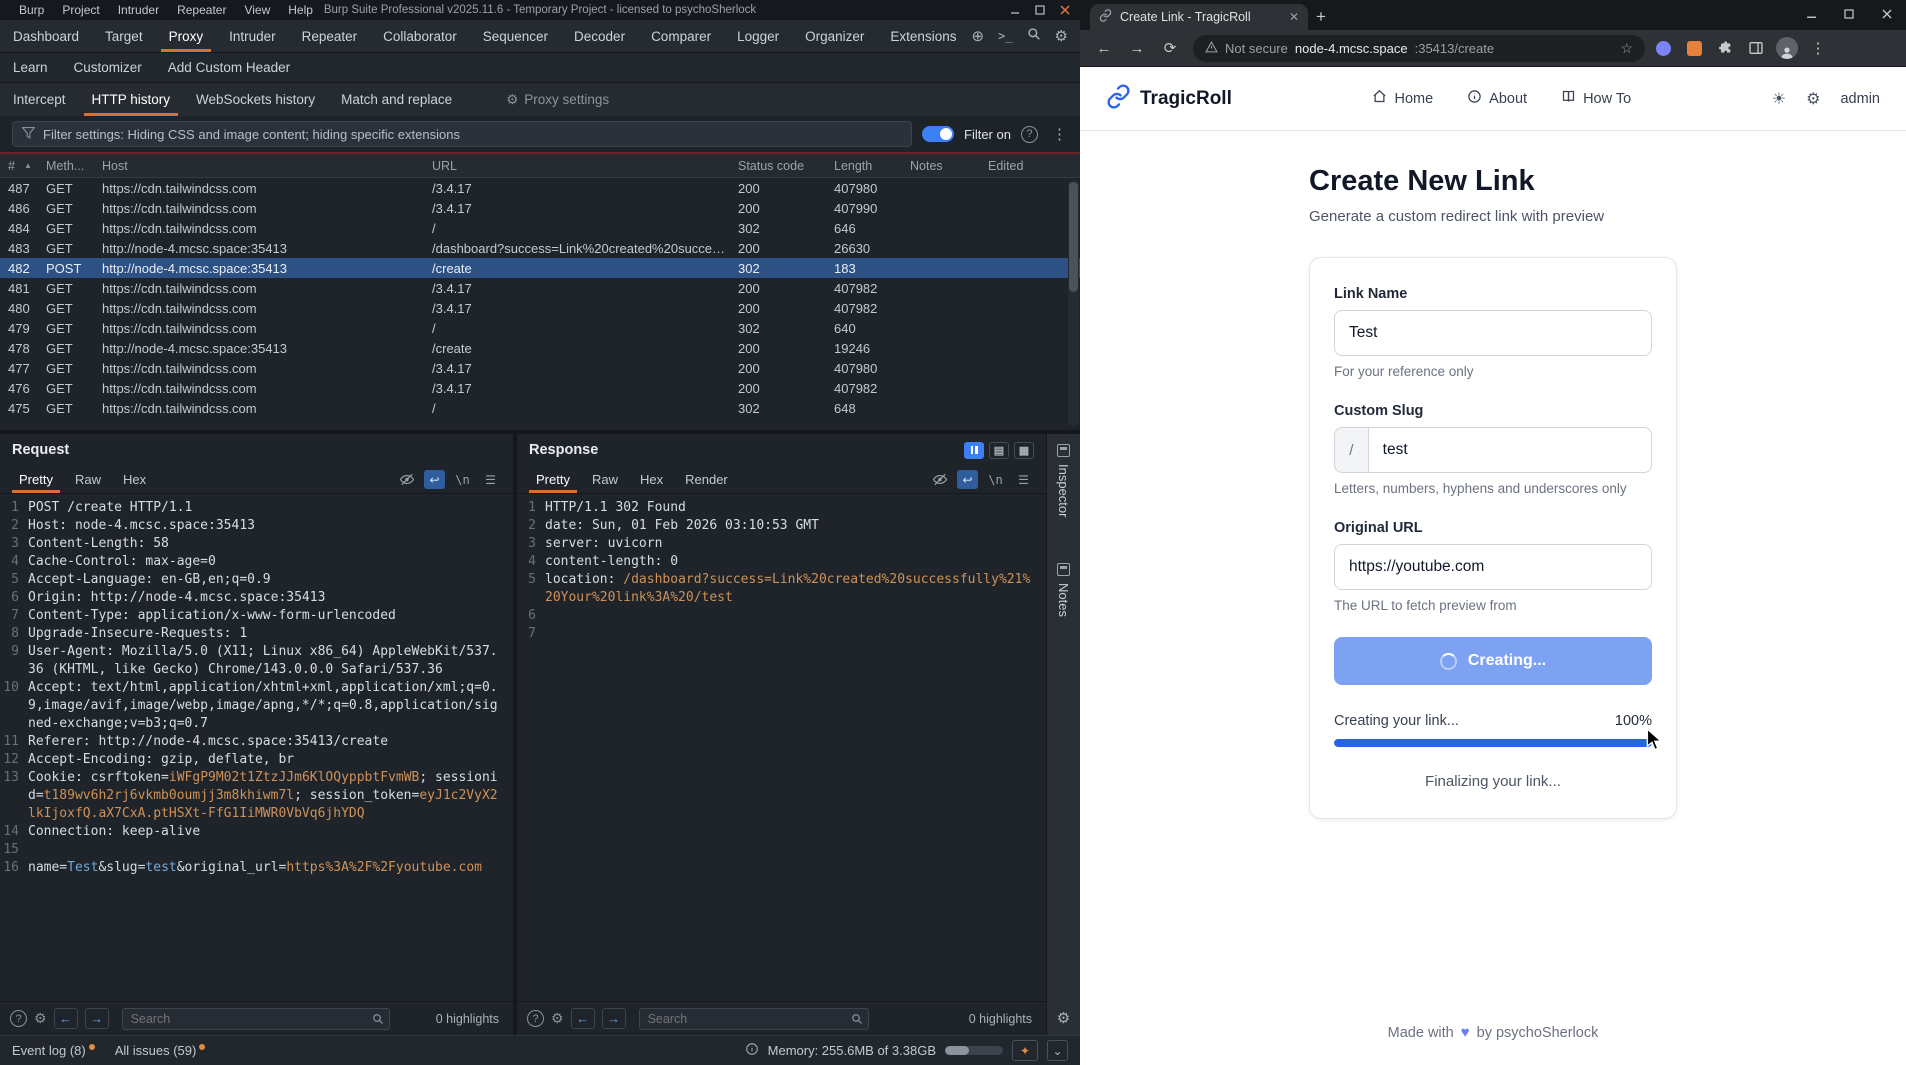  What do you see at coordinates (201, 10) in the screenshot?
I see `menu-item: Repeater` at bounding box center [201, 10].